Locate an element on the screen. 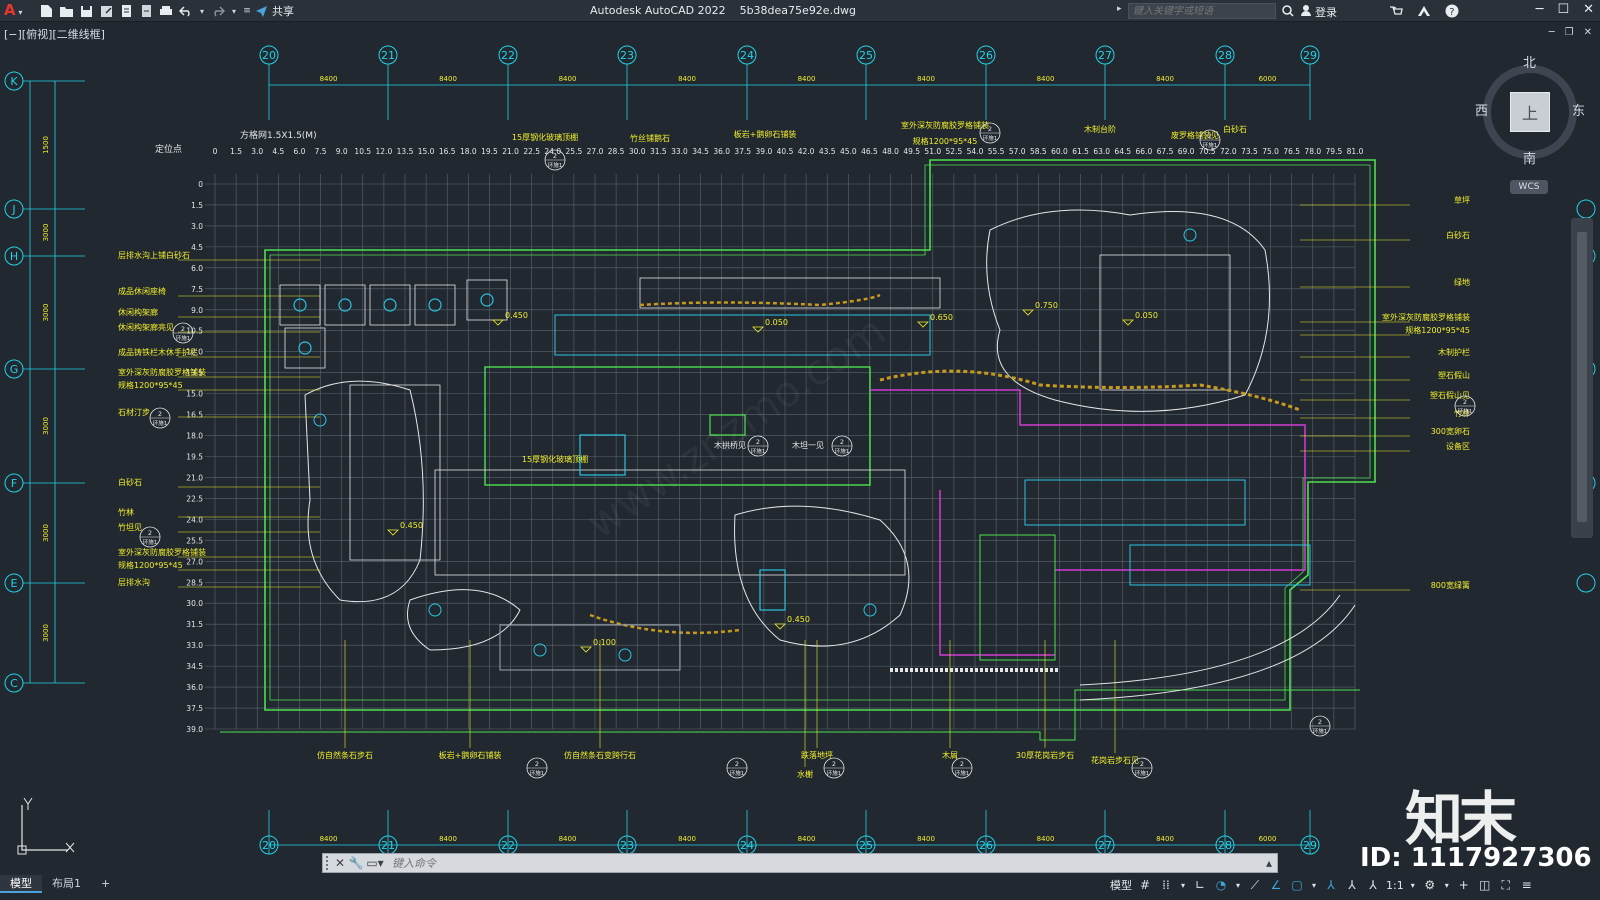  x-tick-label: 36.0 is located at coordinates (721, 151).